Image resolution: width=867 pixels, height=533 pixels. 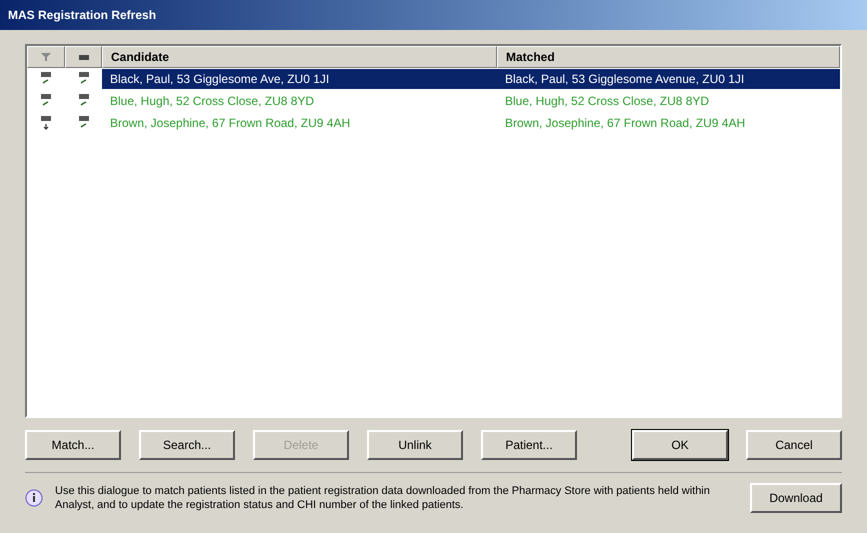 What do you see at coordinates (471, 79) in the screenshot?
I see `table-row: Black, Paul, 53 Gigglesome Ave, ZU0 1JI Black, Paul, 53 Gigglesome Avenue, ZU0 1JI` at bounding box center [471, 79].